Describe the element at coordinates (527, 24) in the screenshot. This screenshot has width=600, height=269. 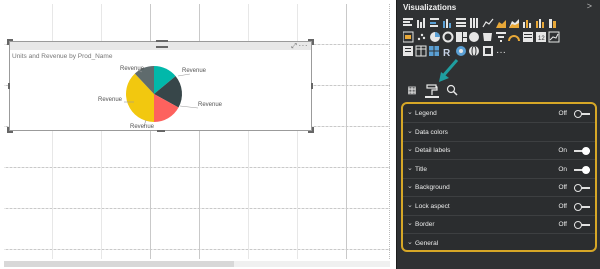
I see `line-clustered-column-icon` at that location.